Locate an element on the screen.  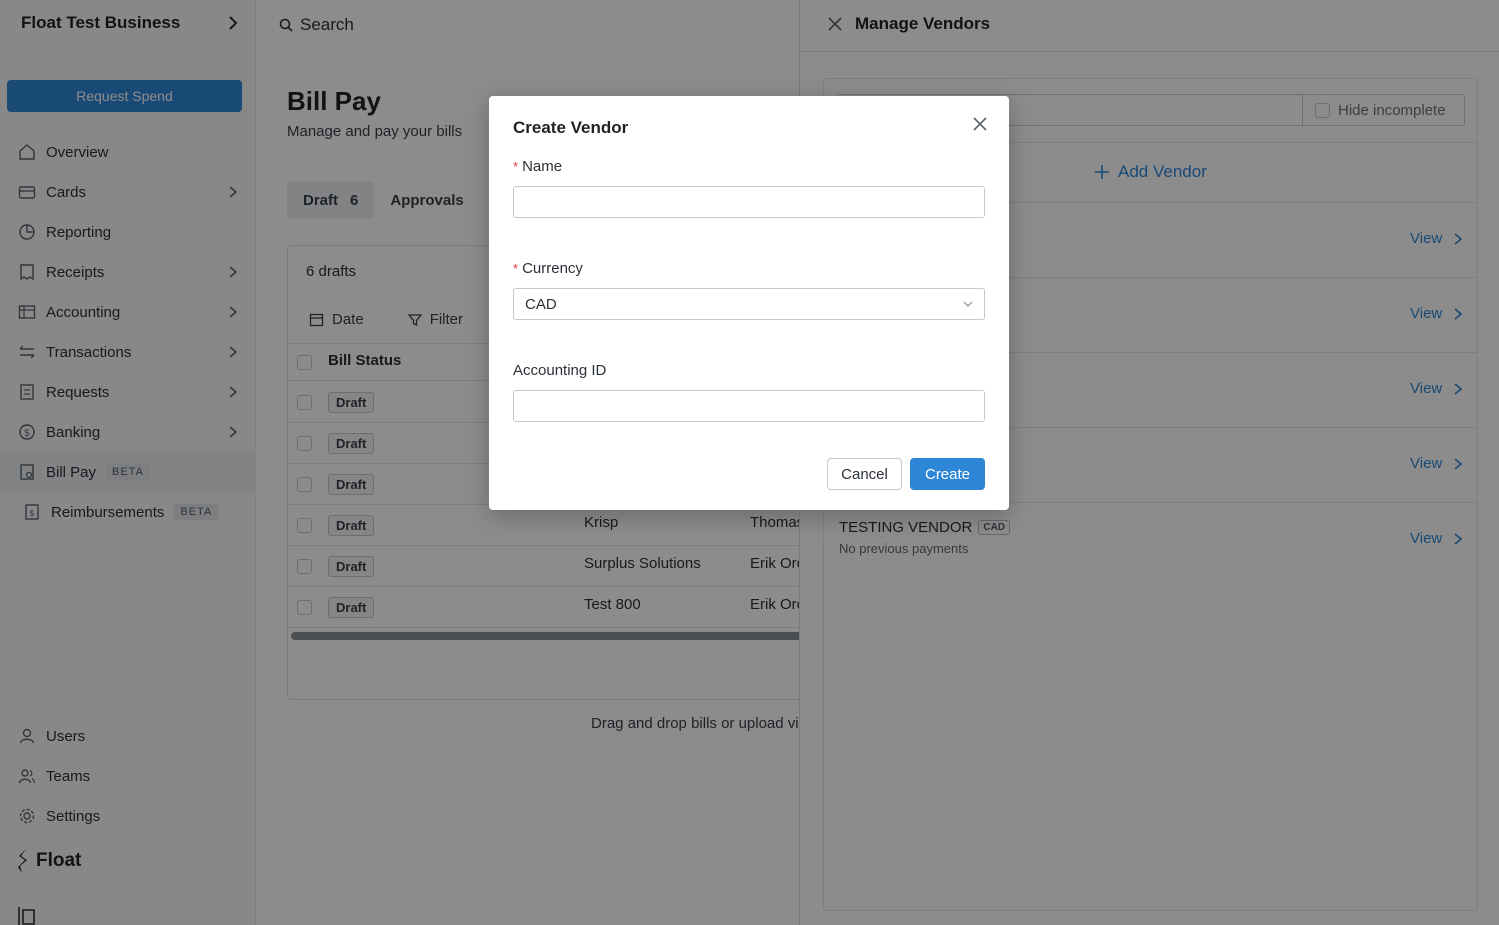
name-label-text: Name is located at coordinates (542, 166).